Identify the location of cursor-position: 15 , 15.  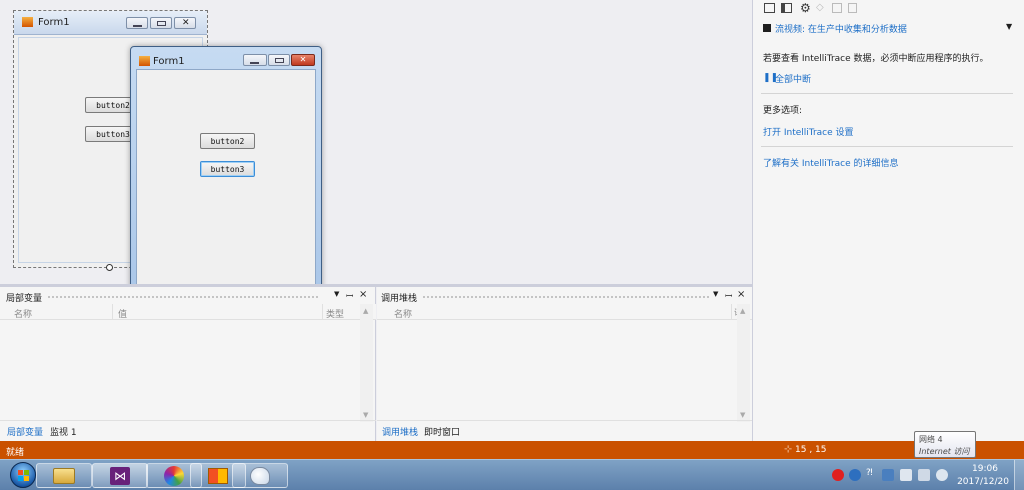
(811, 450).